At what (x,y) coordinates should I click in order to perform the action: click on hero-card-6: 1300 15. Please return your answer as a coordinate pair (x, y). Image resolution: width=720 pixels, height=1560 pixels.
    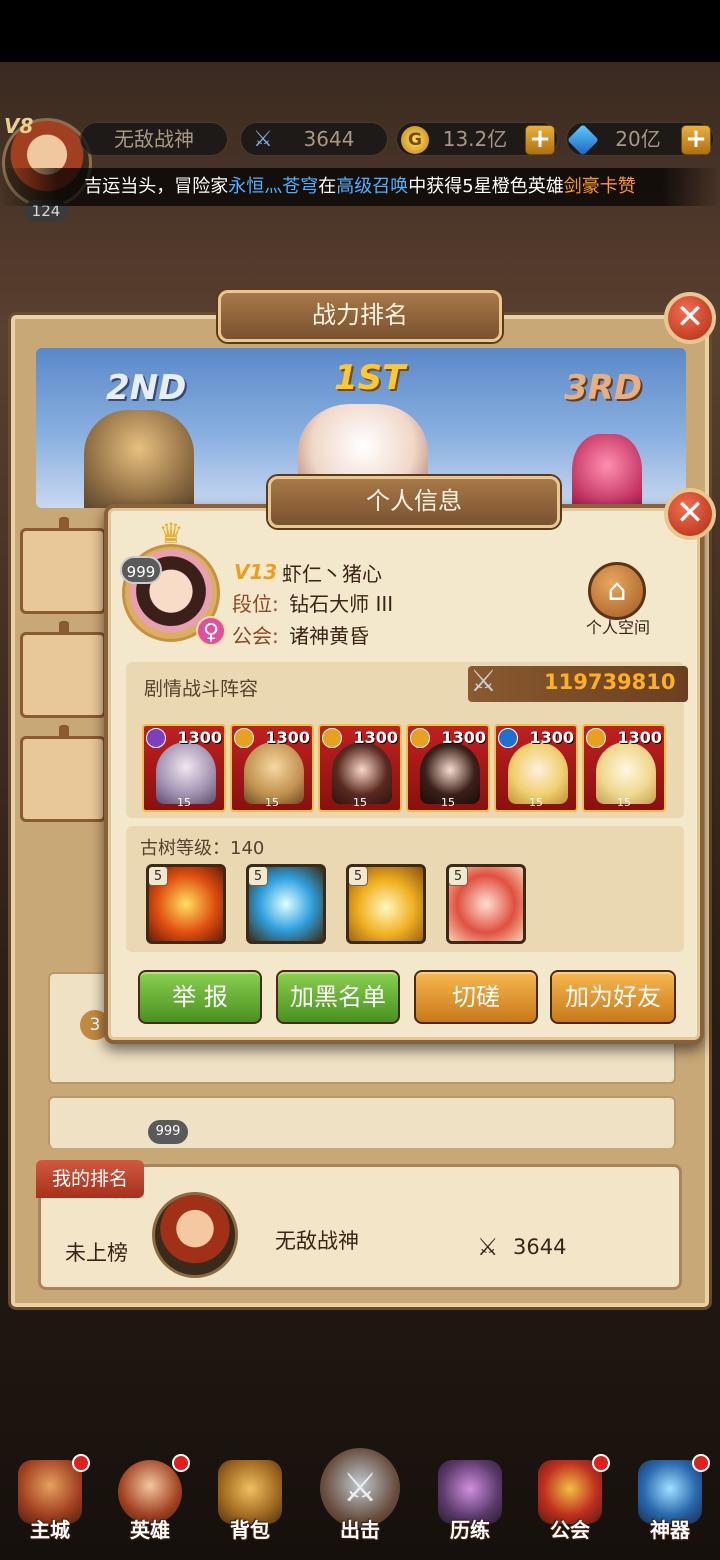
    Looking at the image, I should click on (624, 768).